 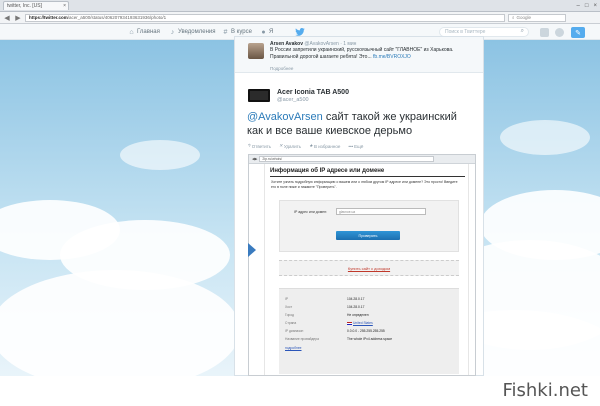 I want to click on more-icon: •••, so click(x=351, y=146).